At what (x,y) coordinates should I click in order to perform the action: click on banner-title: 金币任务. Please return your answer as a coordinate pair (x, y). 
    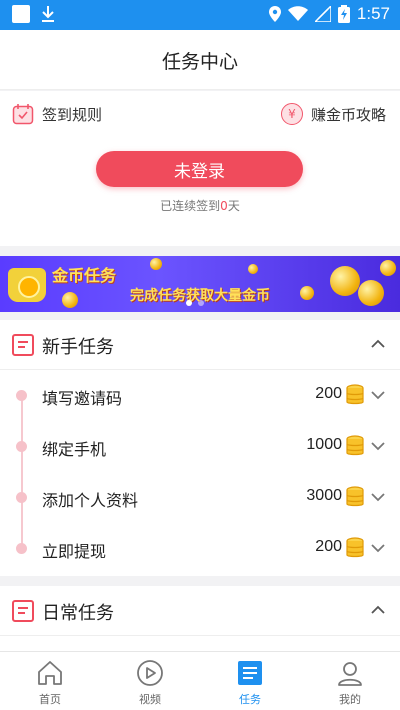
    Looking at the image, I should click on (84, 275).